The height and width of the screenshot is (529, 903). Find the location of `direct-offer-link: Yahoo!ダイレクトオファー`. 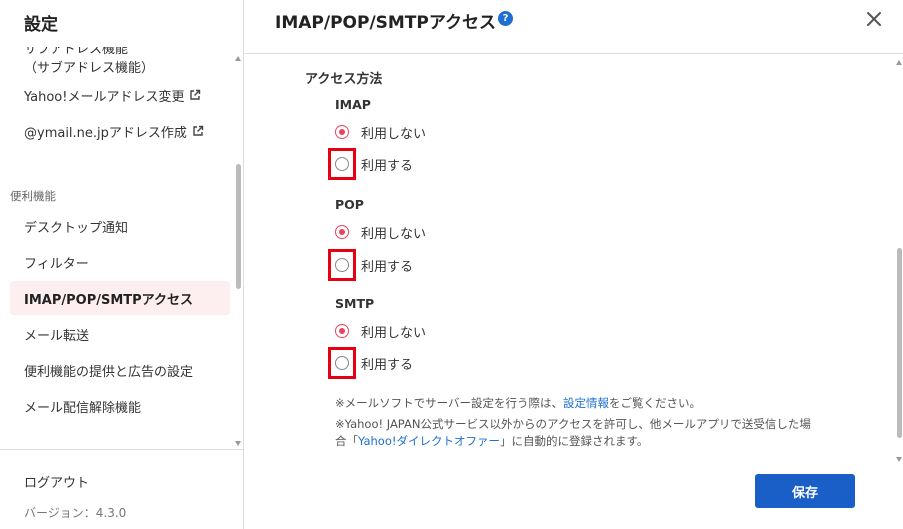

direct-offer-link: Yahoo!ダイレクトオファー is located at coordinates (429, 441).